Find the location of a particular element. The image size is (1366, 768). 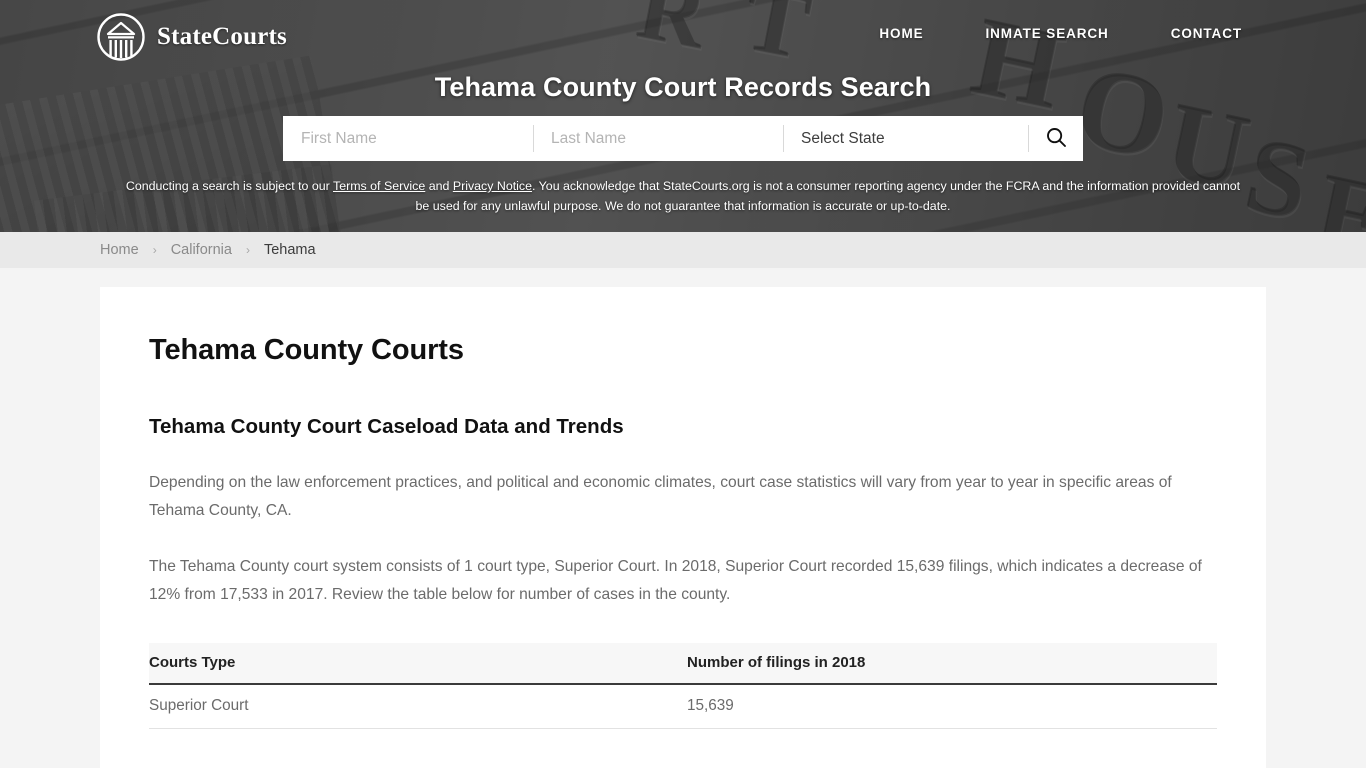

brand-logo: StateCourts is located at coordinates (191, 37).